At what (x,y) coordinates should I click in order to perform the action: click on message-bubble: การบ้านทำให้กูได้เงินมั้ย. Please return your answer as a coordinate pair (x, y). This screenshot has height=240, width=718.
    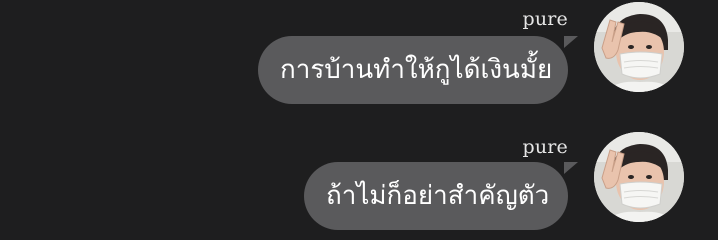
    Looking at the image, I should click on (418, 70).